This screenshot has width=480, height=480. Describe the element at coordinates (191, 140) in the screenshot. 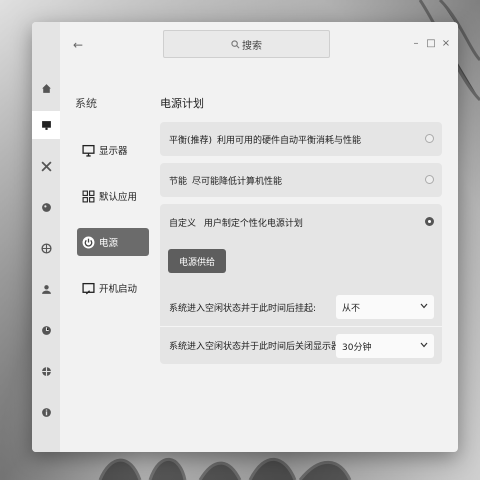

I see `plan-name: 平衡(推荐)` at that location.